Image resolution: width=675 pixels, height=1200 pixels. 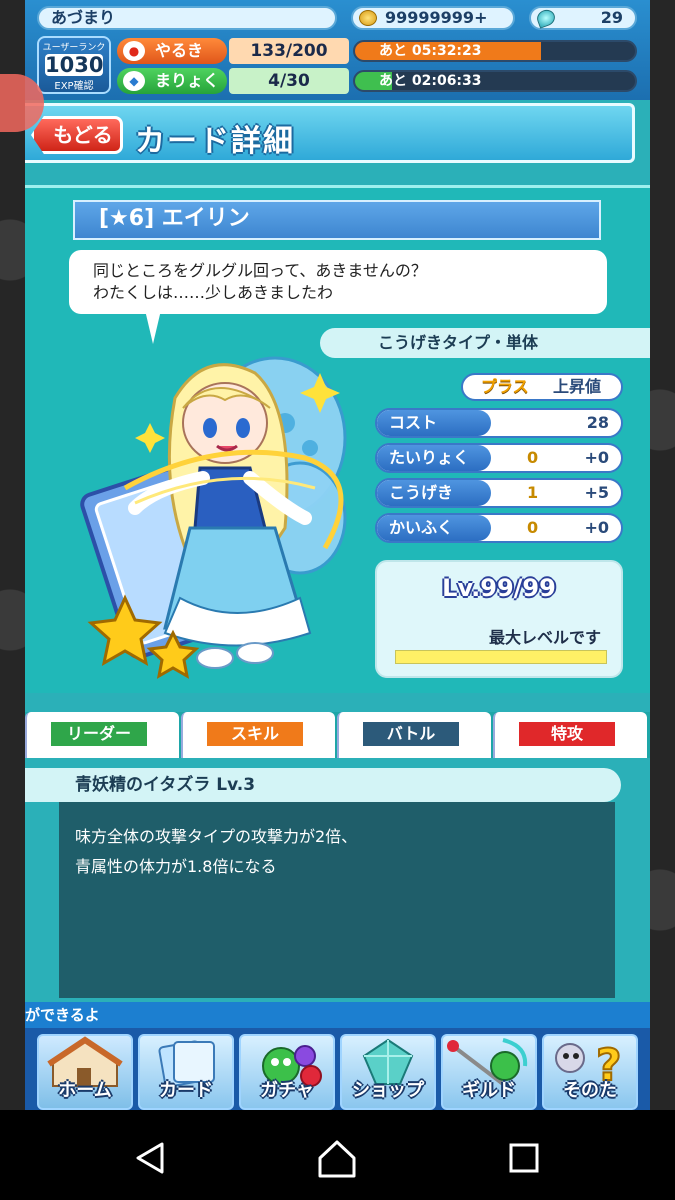 I want to click on coin-count: 99999999+, so click(x=436, y=17).